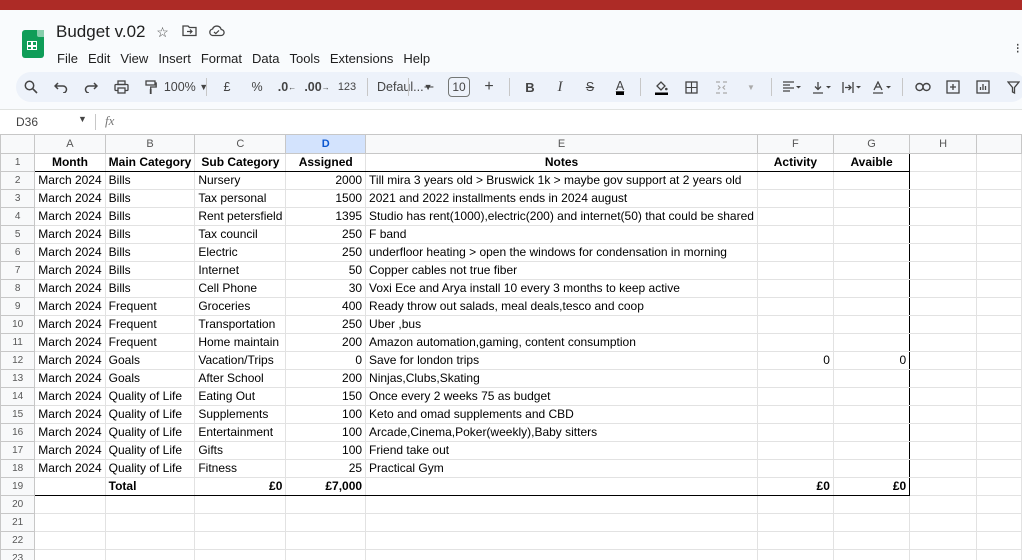 The width and height of the screenshot is (1022, 560). Describe the element at coordinates (150, 306) in the screenshot. I see `main-category-cell: Frequent` at that location.